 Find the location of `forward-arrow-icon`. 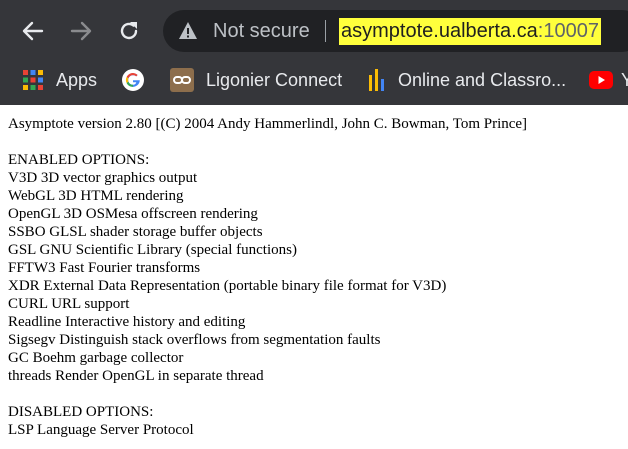

forward-arrow-icon is located at coordinates (81, 31).